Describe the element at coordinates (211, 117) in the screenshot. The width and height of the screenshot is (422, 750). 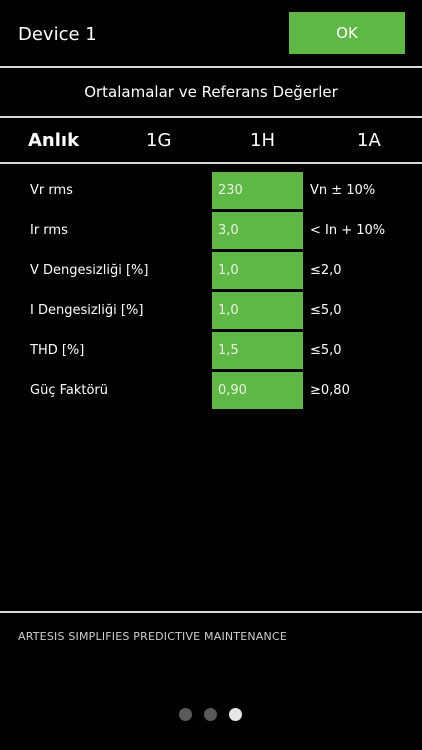
I see `subtitle-divider` at that location.